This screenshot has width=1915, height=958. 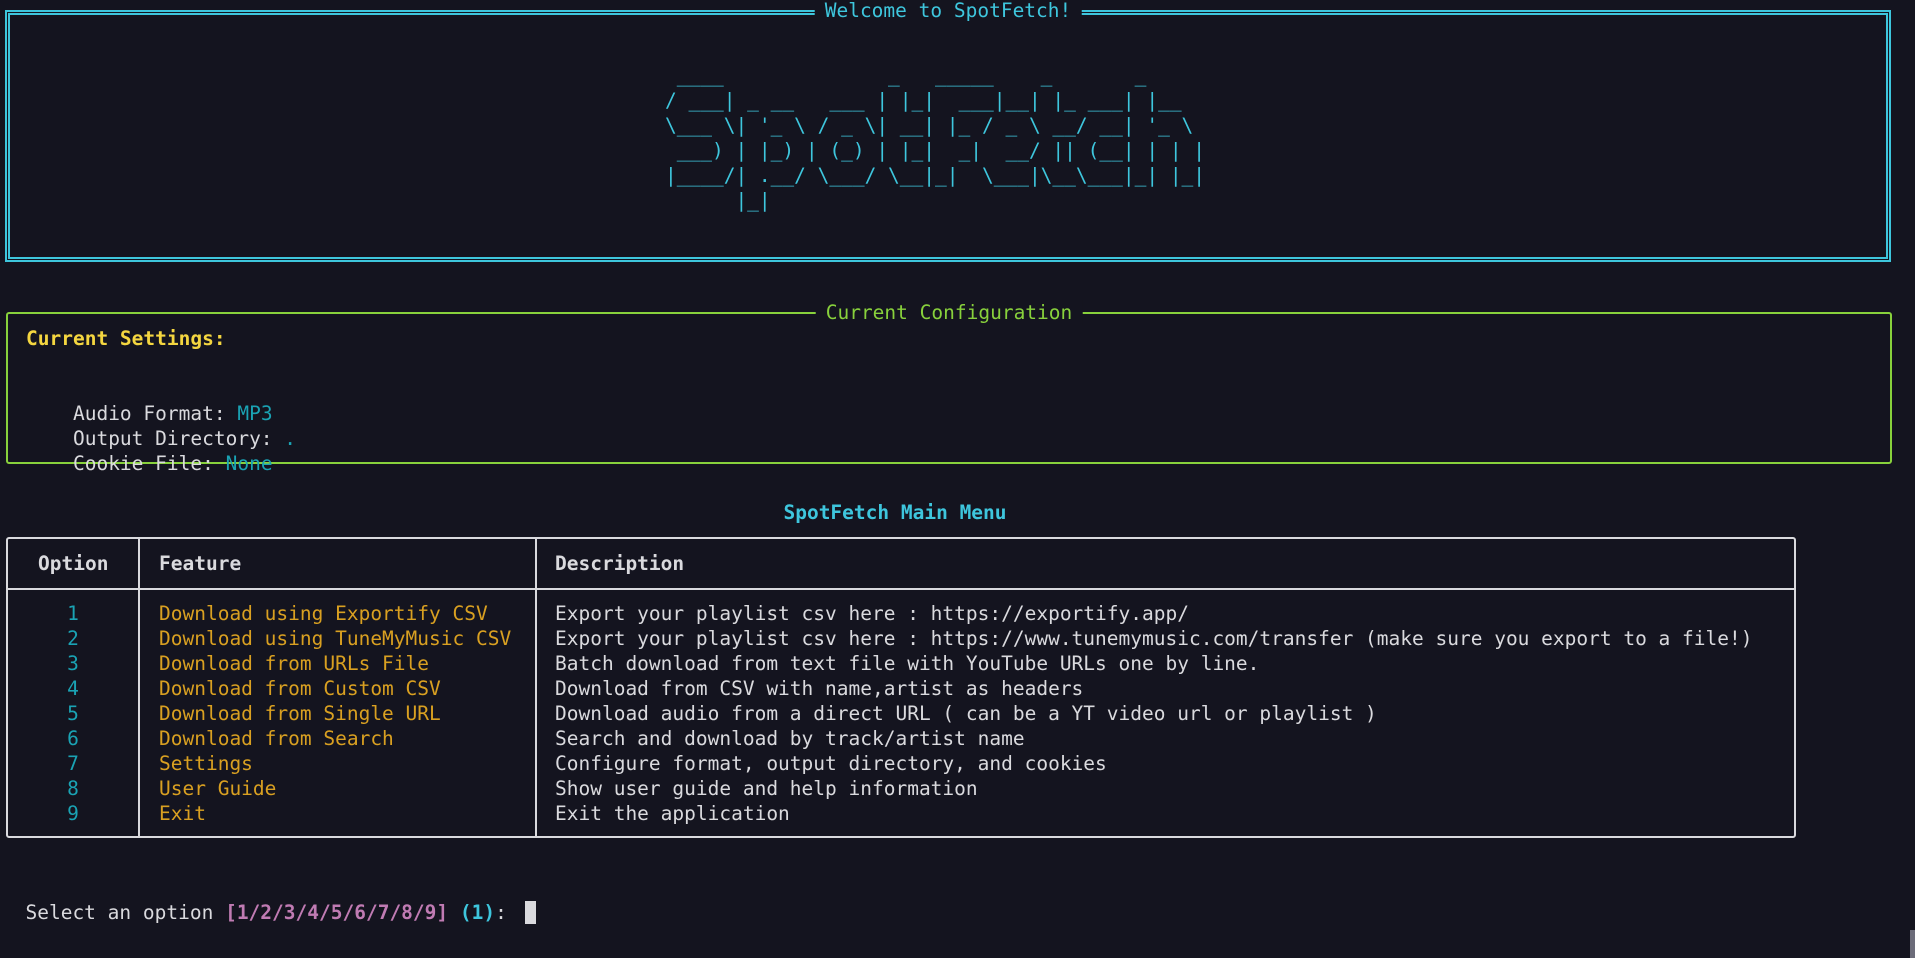 I want to click on menu-feature: Settings, so click(x=206, y=763).